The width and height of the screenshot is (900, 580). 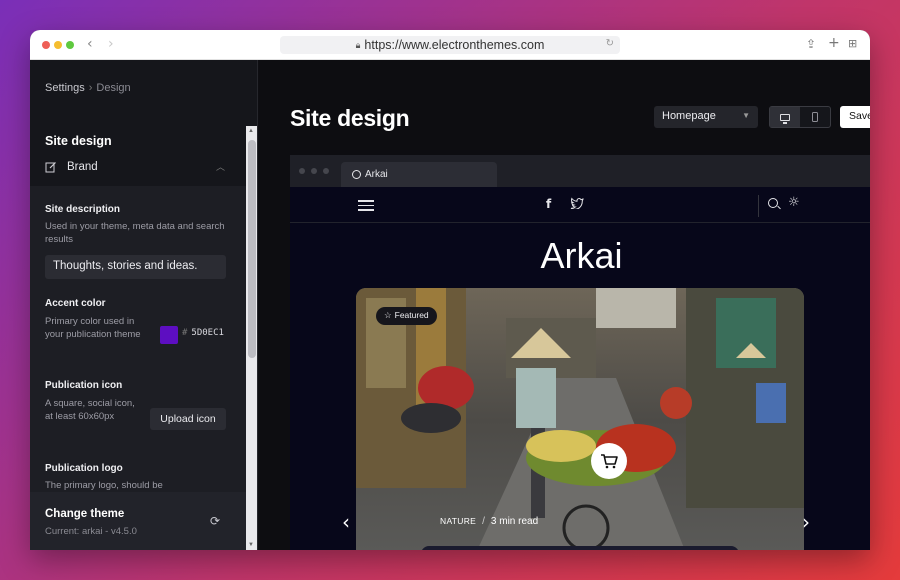 What do you see at coordinates (50, 167) in the screenshot?
I see `edit-icon` at bounding box center [50, 167].